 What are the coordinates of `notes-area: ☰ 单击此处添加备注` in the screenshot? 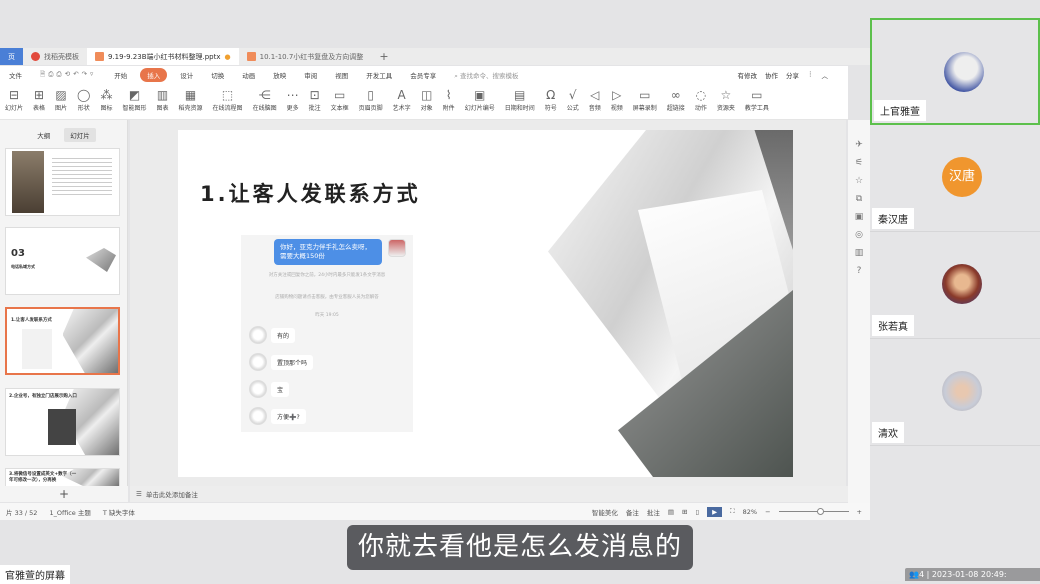 It's located at (489, 494).